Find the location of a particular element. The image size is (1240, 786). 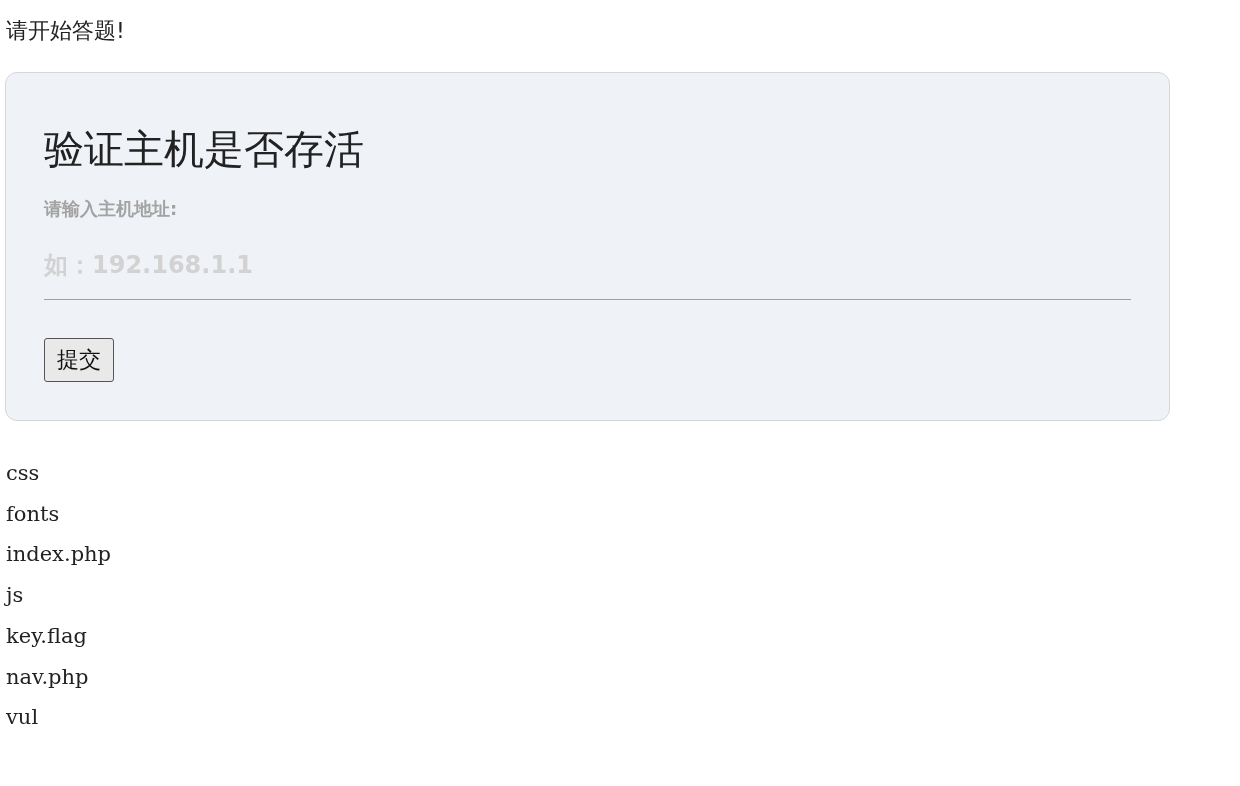

file-name: key.flag is located at coordinates (46, 636).